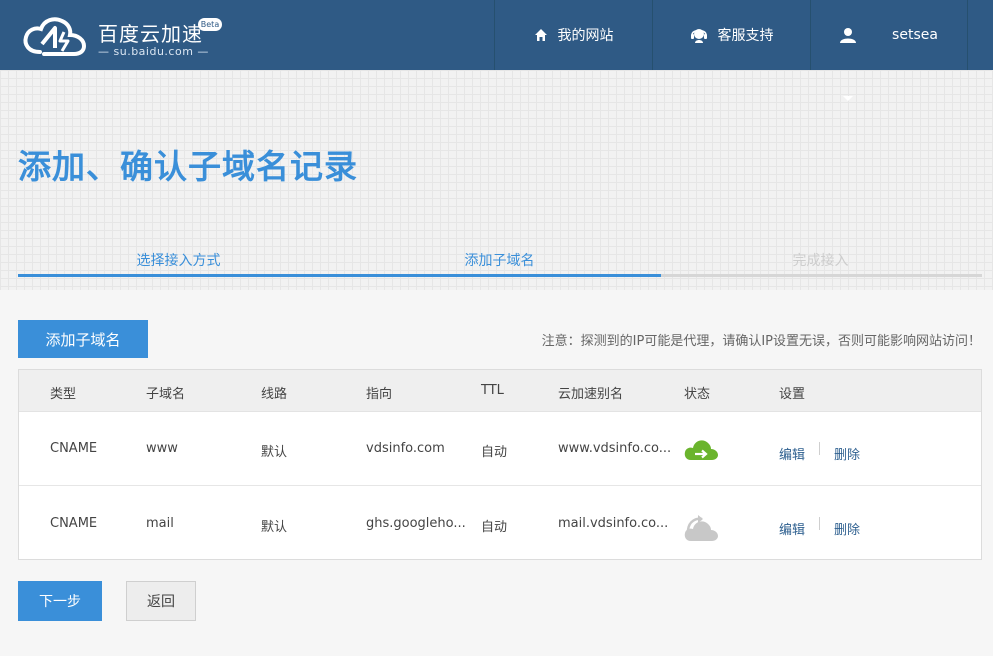 The width and height of the screenshot is (993, 656). Describe the element at coordinates (188, 166) in the screenshot. I see `page-title: 添加、确认子域名记录` at that location.